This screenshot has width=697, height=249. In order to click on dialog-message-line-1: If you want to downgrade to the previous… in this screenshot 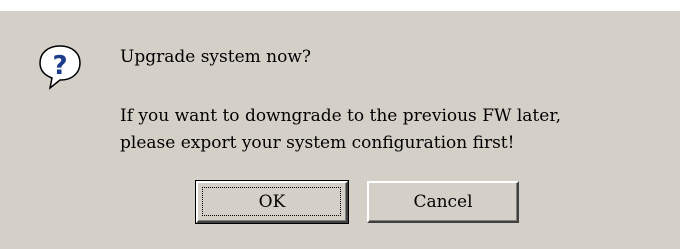, I will do `click(340, 116)`.